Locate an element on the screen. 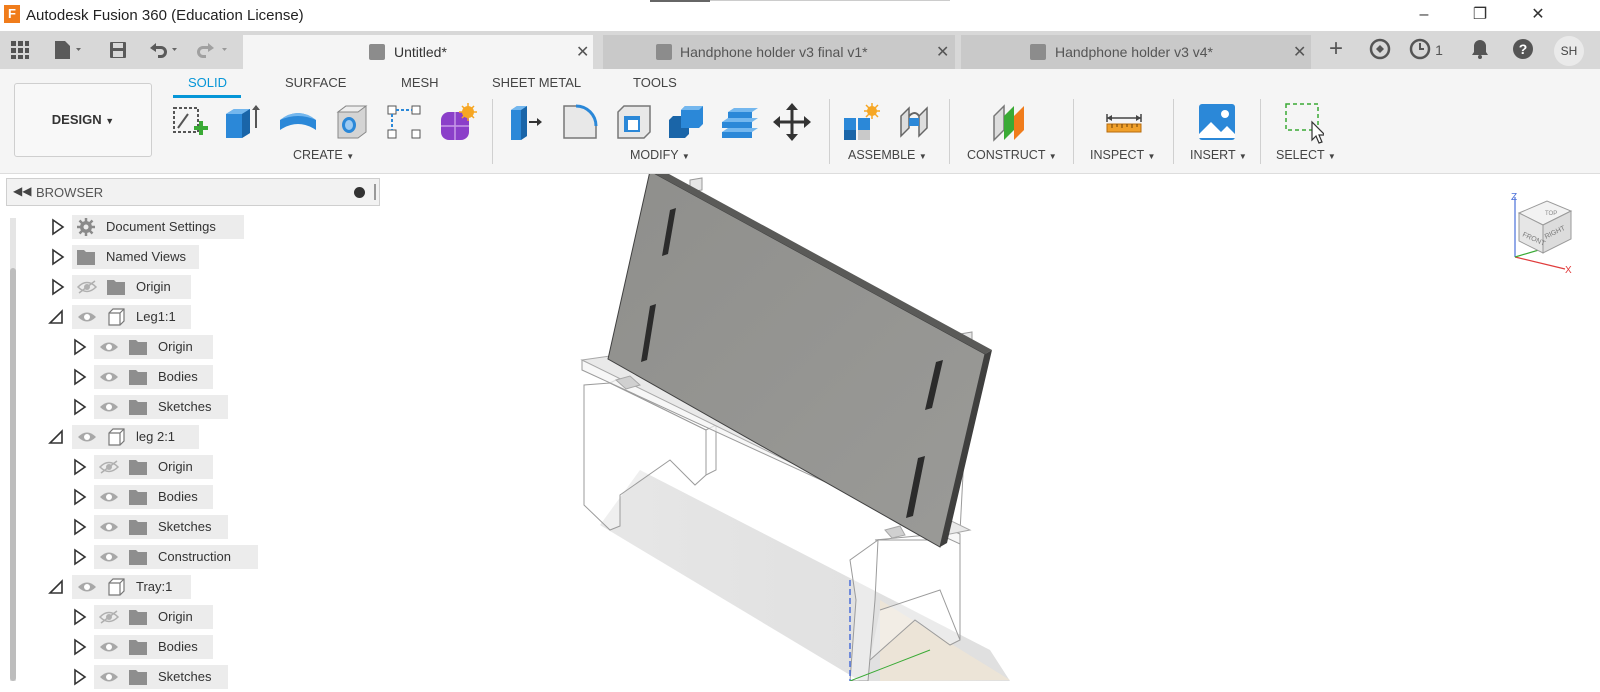 This screenshot has height=692, width=1600. tab-surface: SURFACE is located at coordinates (315, 82).